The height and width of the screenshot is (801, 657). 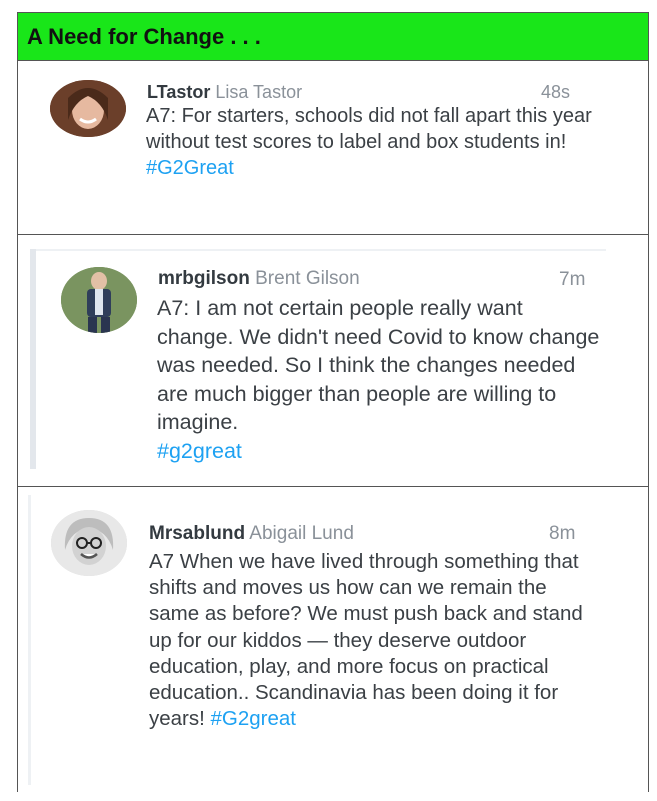 What do you see at coordinates (562, 534) in the screenshot?
I see `tweet-timestamp: 8m` at bounding box center [562, 534].